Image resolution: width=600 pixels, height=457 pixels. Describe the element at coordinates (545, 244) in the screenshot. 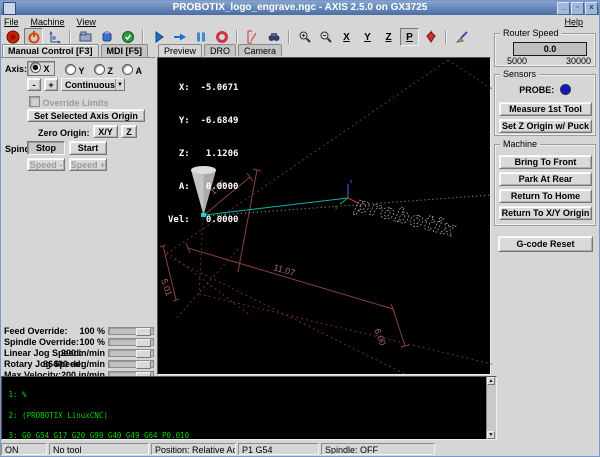

I see `gcode-reset-button: G-code Reset` at that location.